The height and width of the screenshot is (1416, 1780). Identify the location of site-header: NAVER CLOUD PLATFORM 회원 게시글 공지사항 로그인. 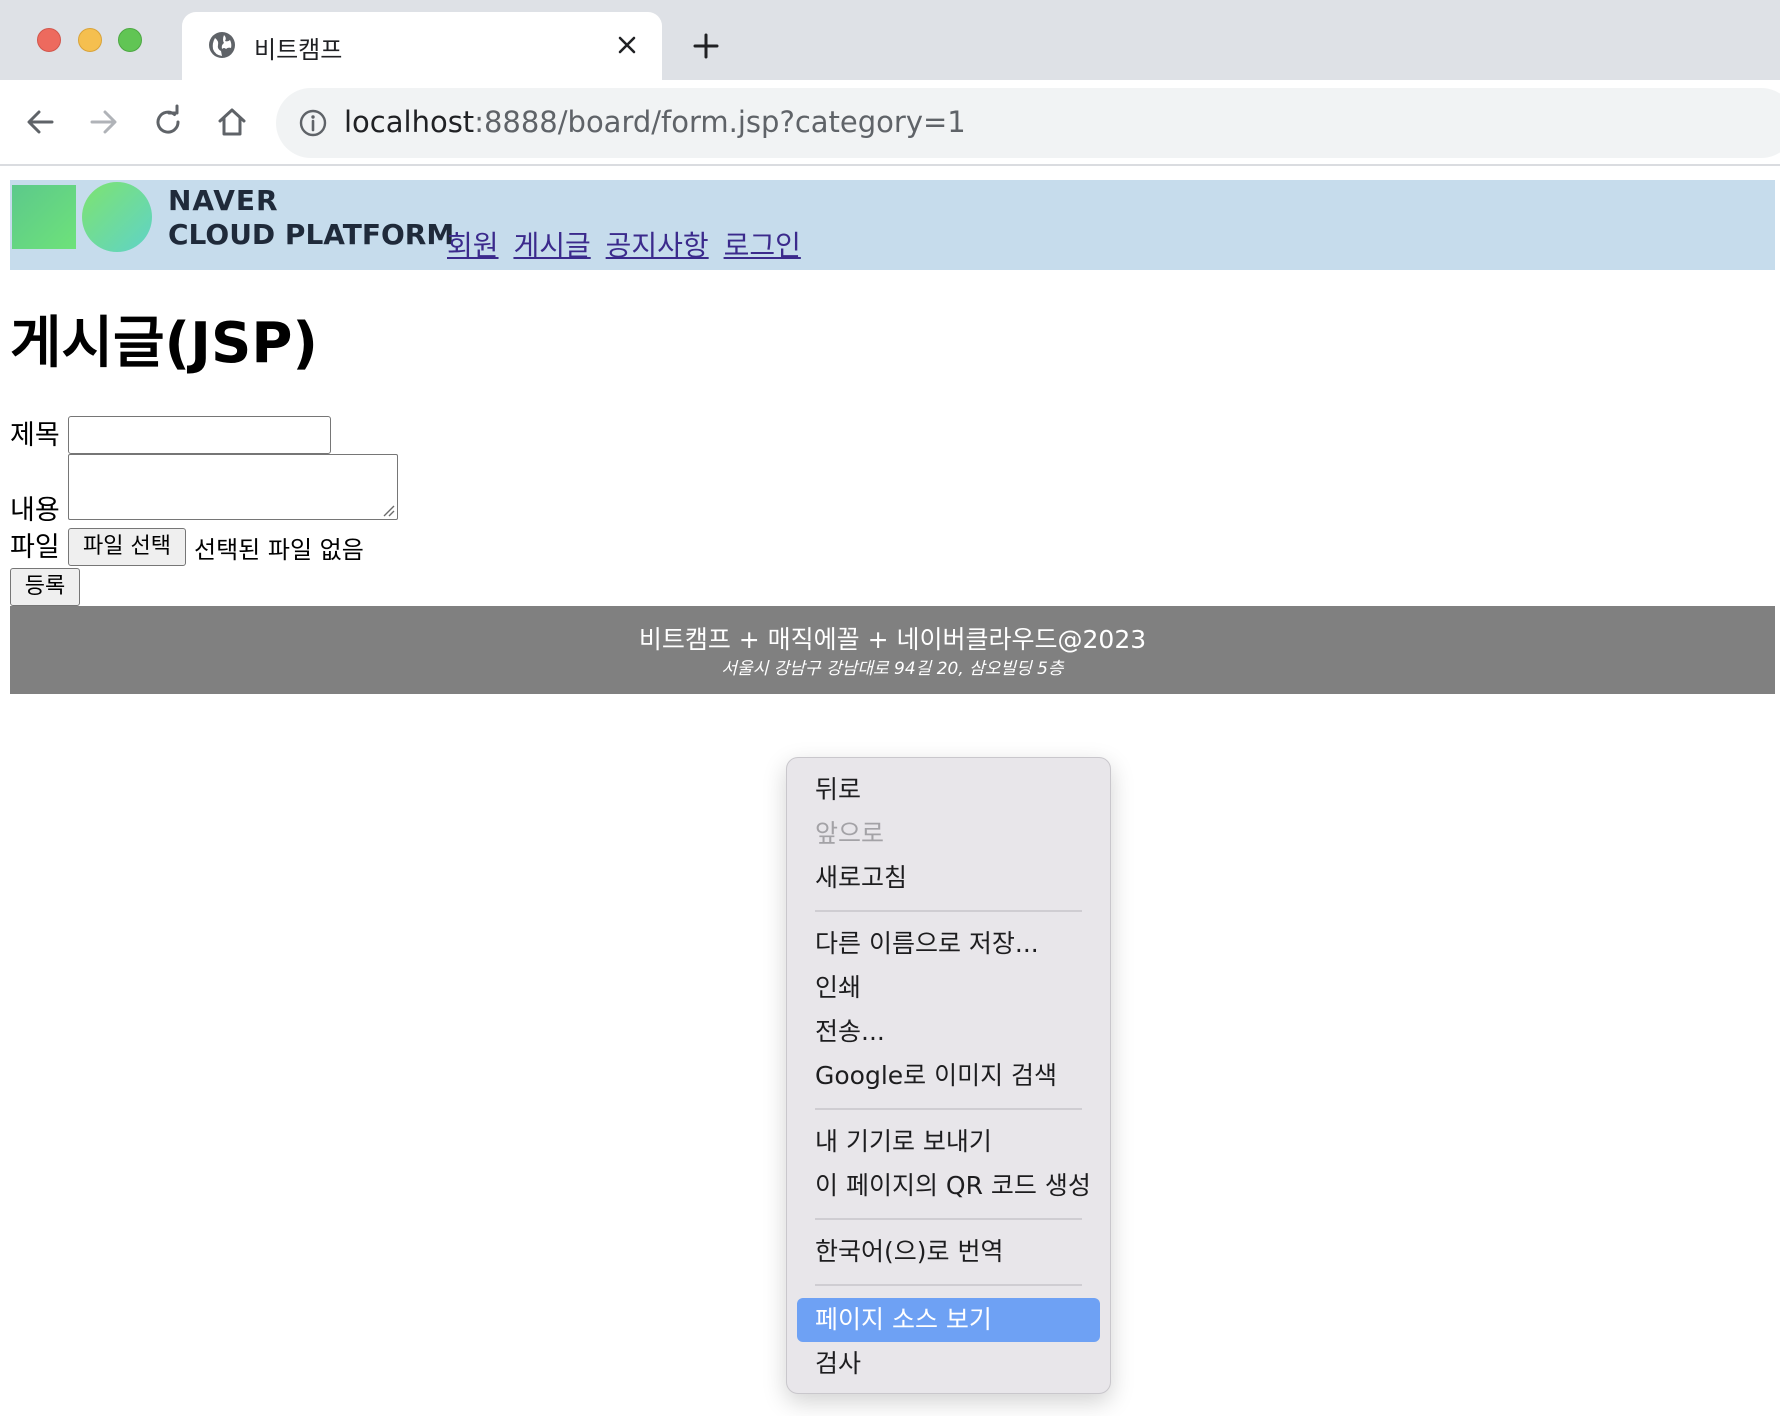
(892, 225).